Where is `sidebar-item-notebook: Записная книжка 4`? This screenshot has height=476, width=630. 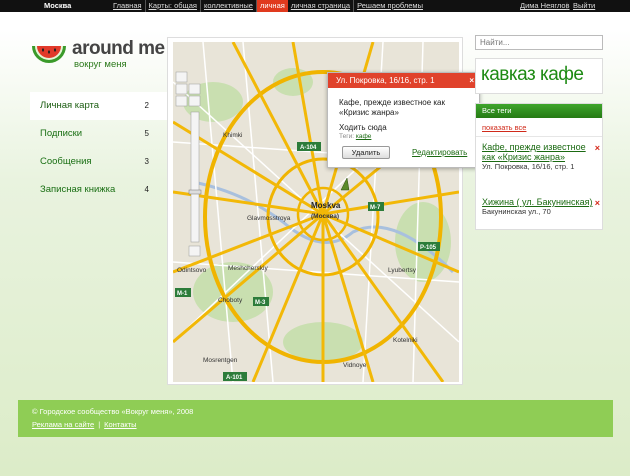 sidebar-item-notebook: Записная книжка 4 is located at coordinates (98, 190).